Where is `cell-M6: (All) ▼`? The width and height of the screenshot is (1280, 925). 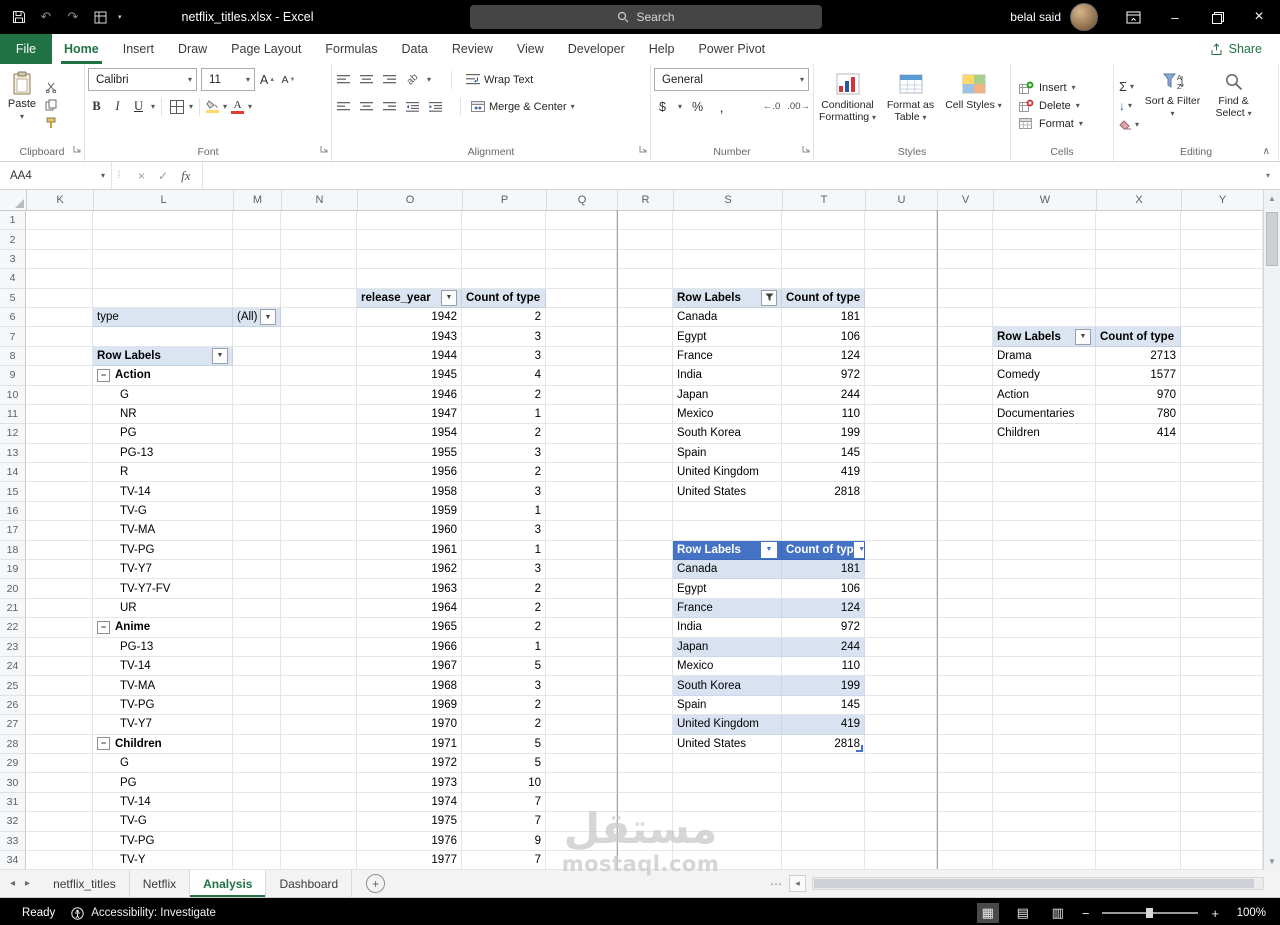
cell-M6: (All) ▼ is located at coordinates (257, 317).